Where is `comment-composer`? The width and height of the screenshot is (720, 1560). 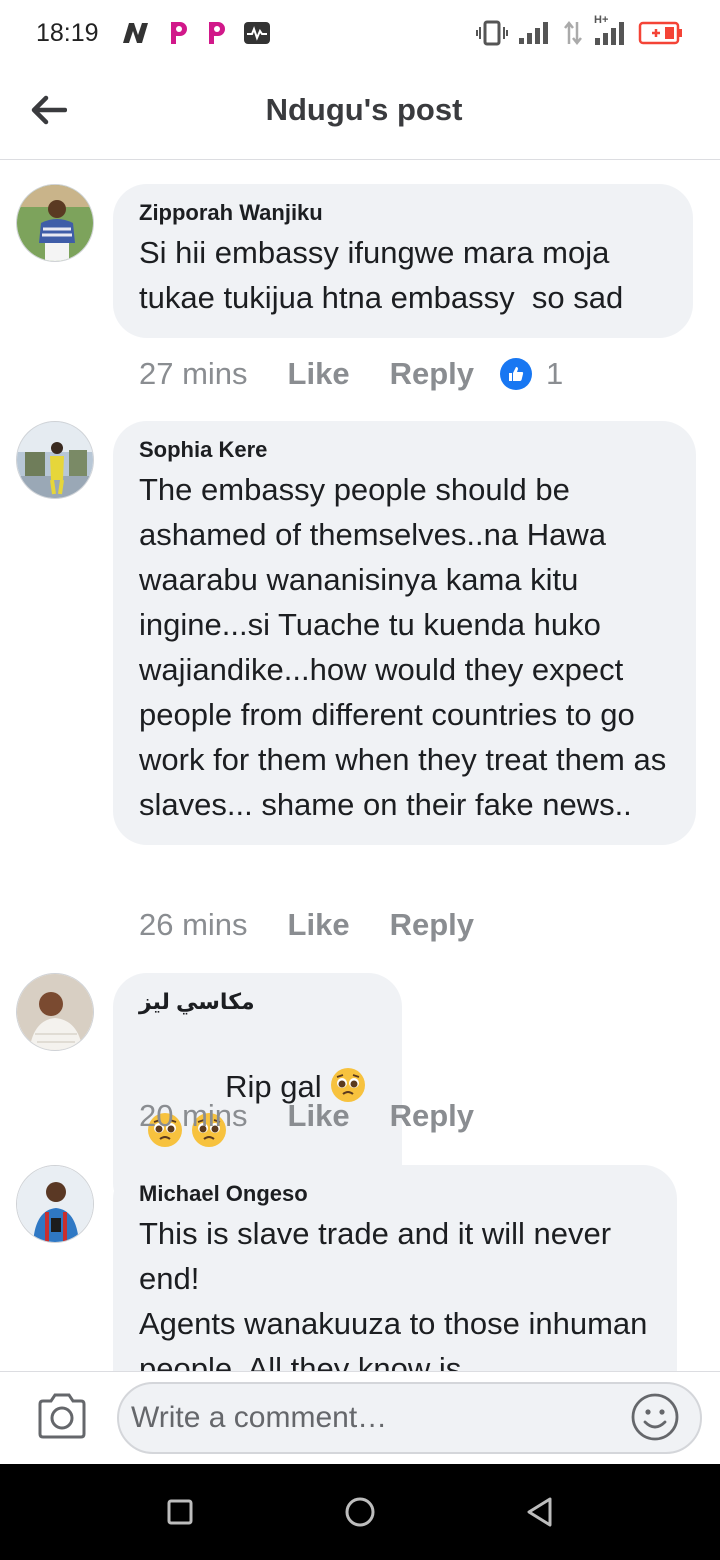
comment-composer is located at coordinates (360, 1417).